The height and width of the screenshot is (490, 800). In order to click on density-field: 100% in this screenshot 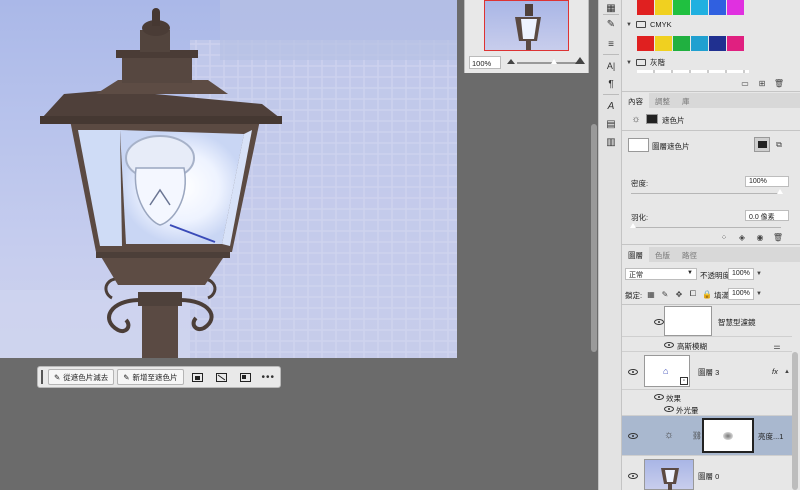, I will do `click(767, 181)`.